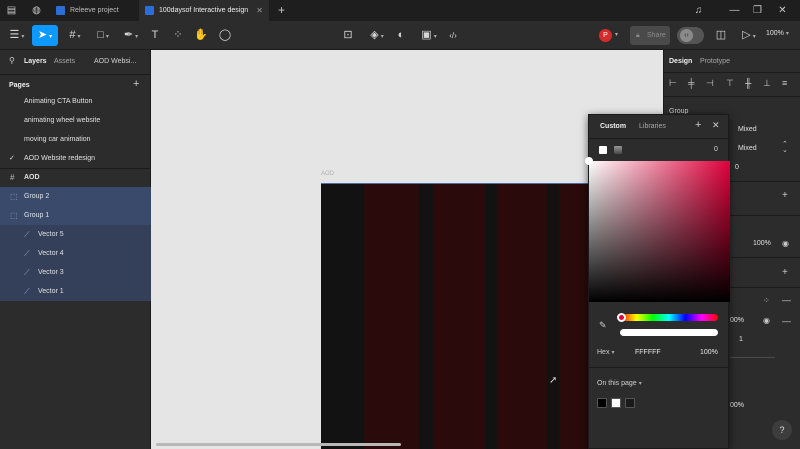 The width and height of the screenshot is (800, 449). Describe the element at coordinates (698, 125) in the screenshot. I see `add-style-icon: +` at that location.